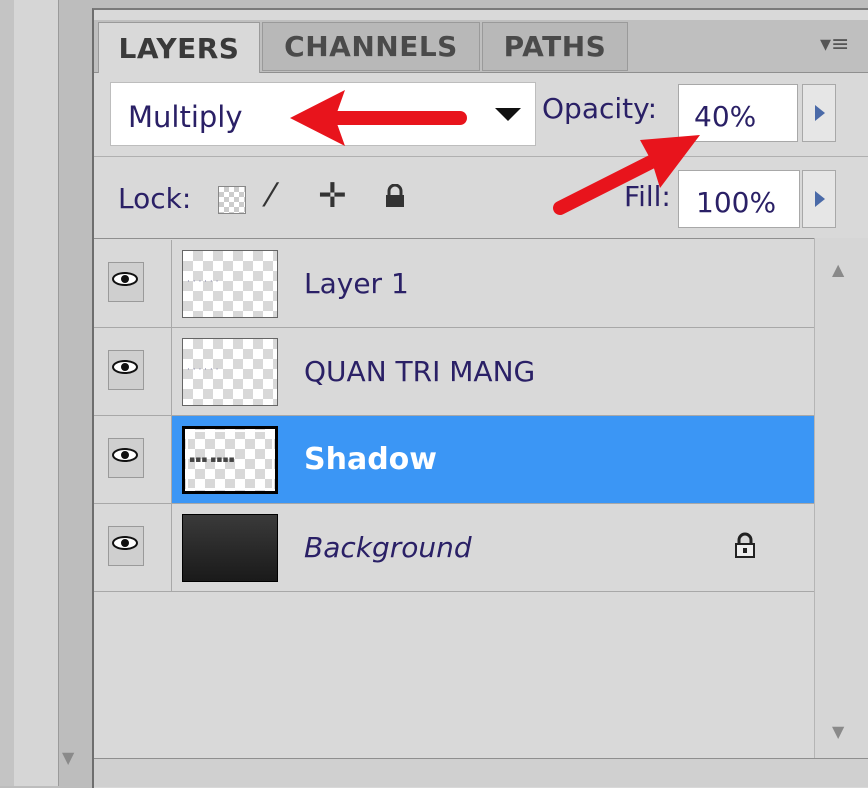 The image size is (868, 788). Describe the element at coordinates (185, 117) in the screenshot. I see `blend-mode-value: Multiply` at that location.